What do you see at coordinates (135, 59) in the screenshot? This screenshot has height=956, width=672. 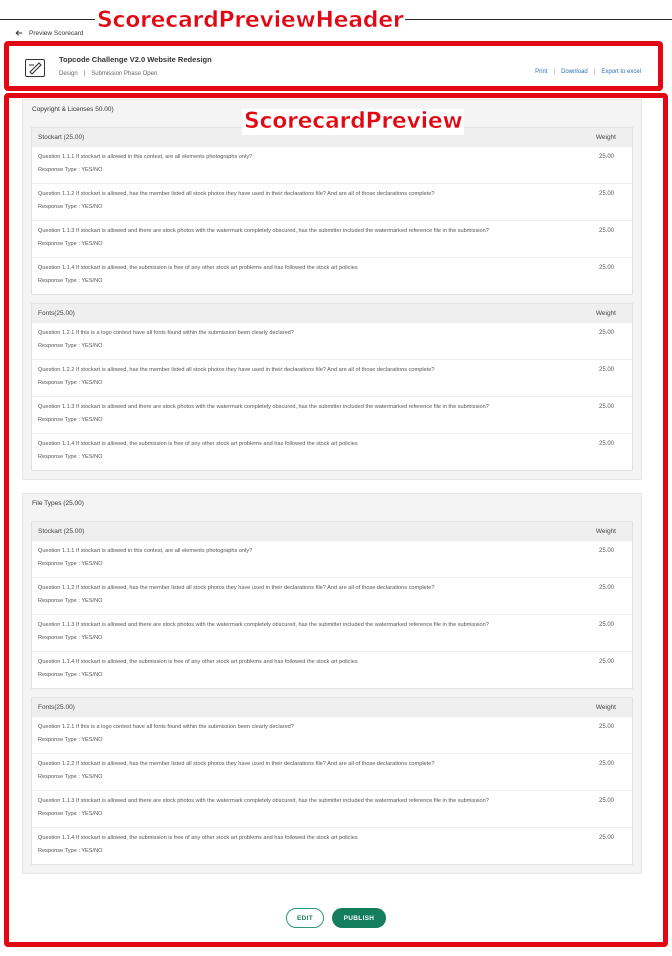 I see `challenge-title: Topcode Challenge V2.0 Website Redesign` at bounding box center [135, 59].